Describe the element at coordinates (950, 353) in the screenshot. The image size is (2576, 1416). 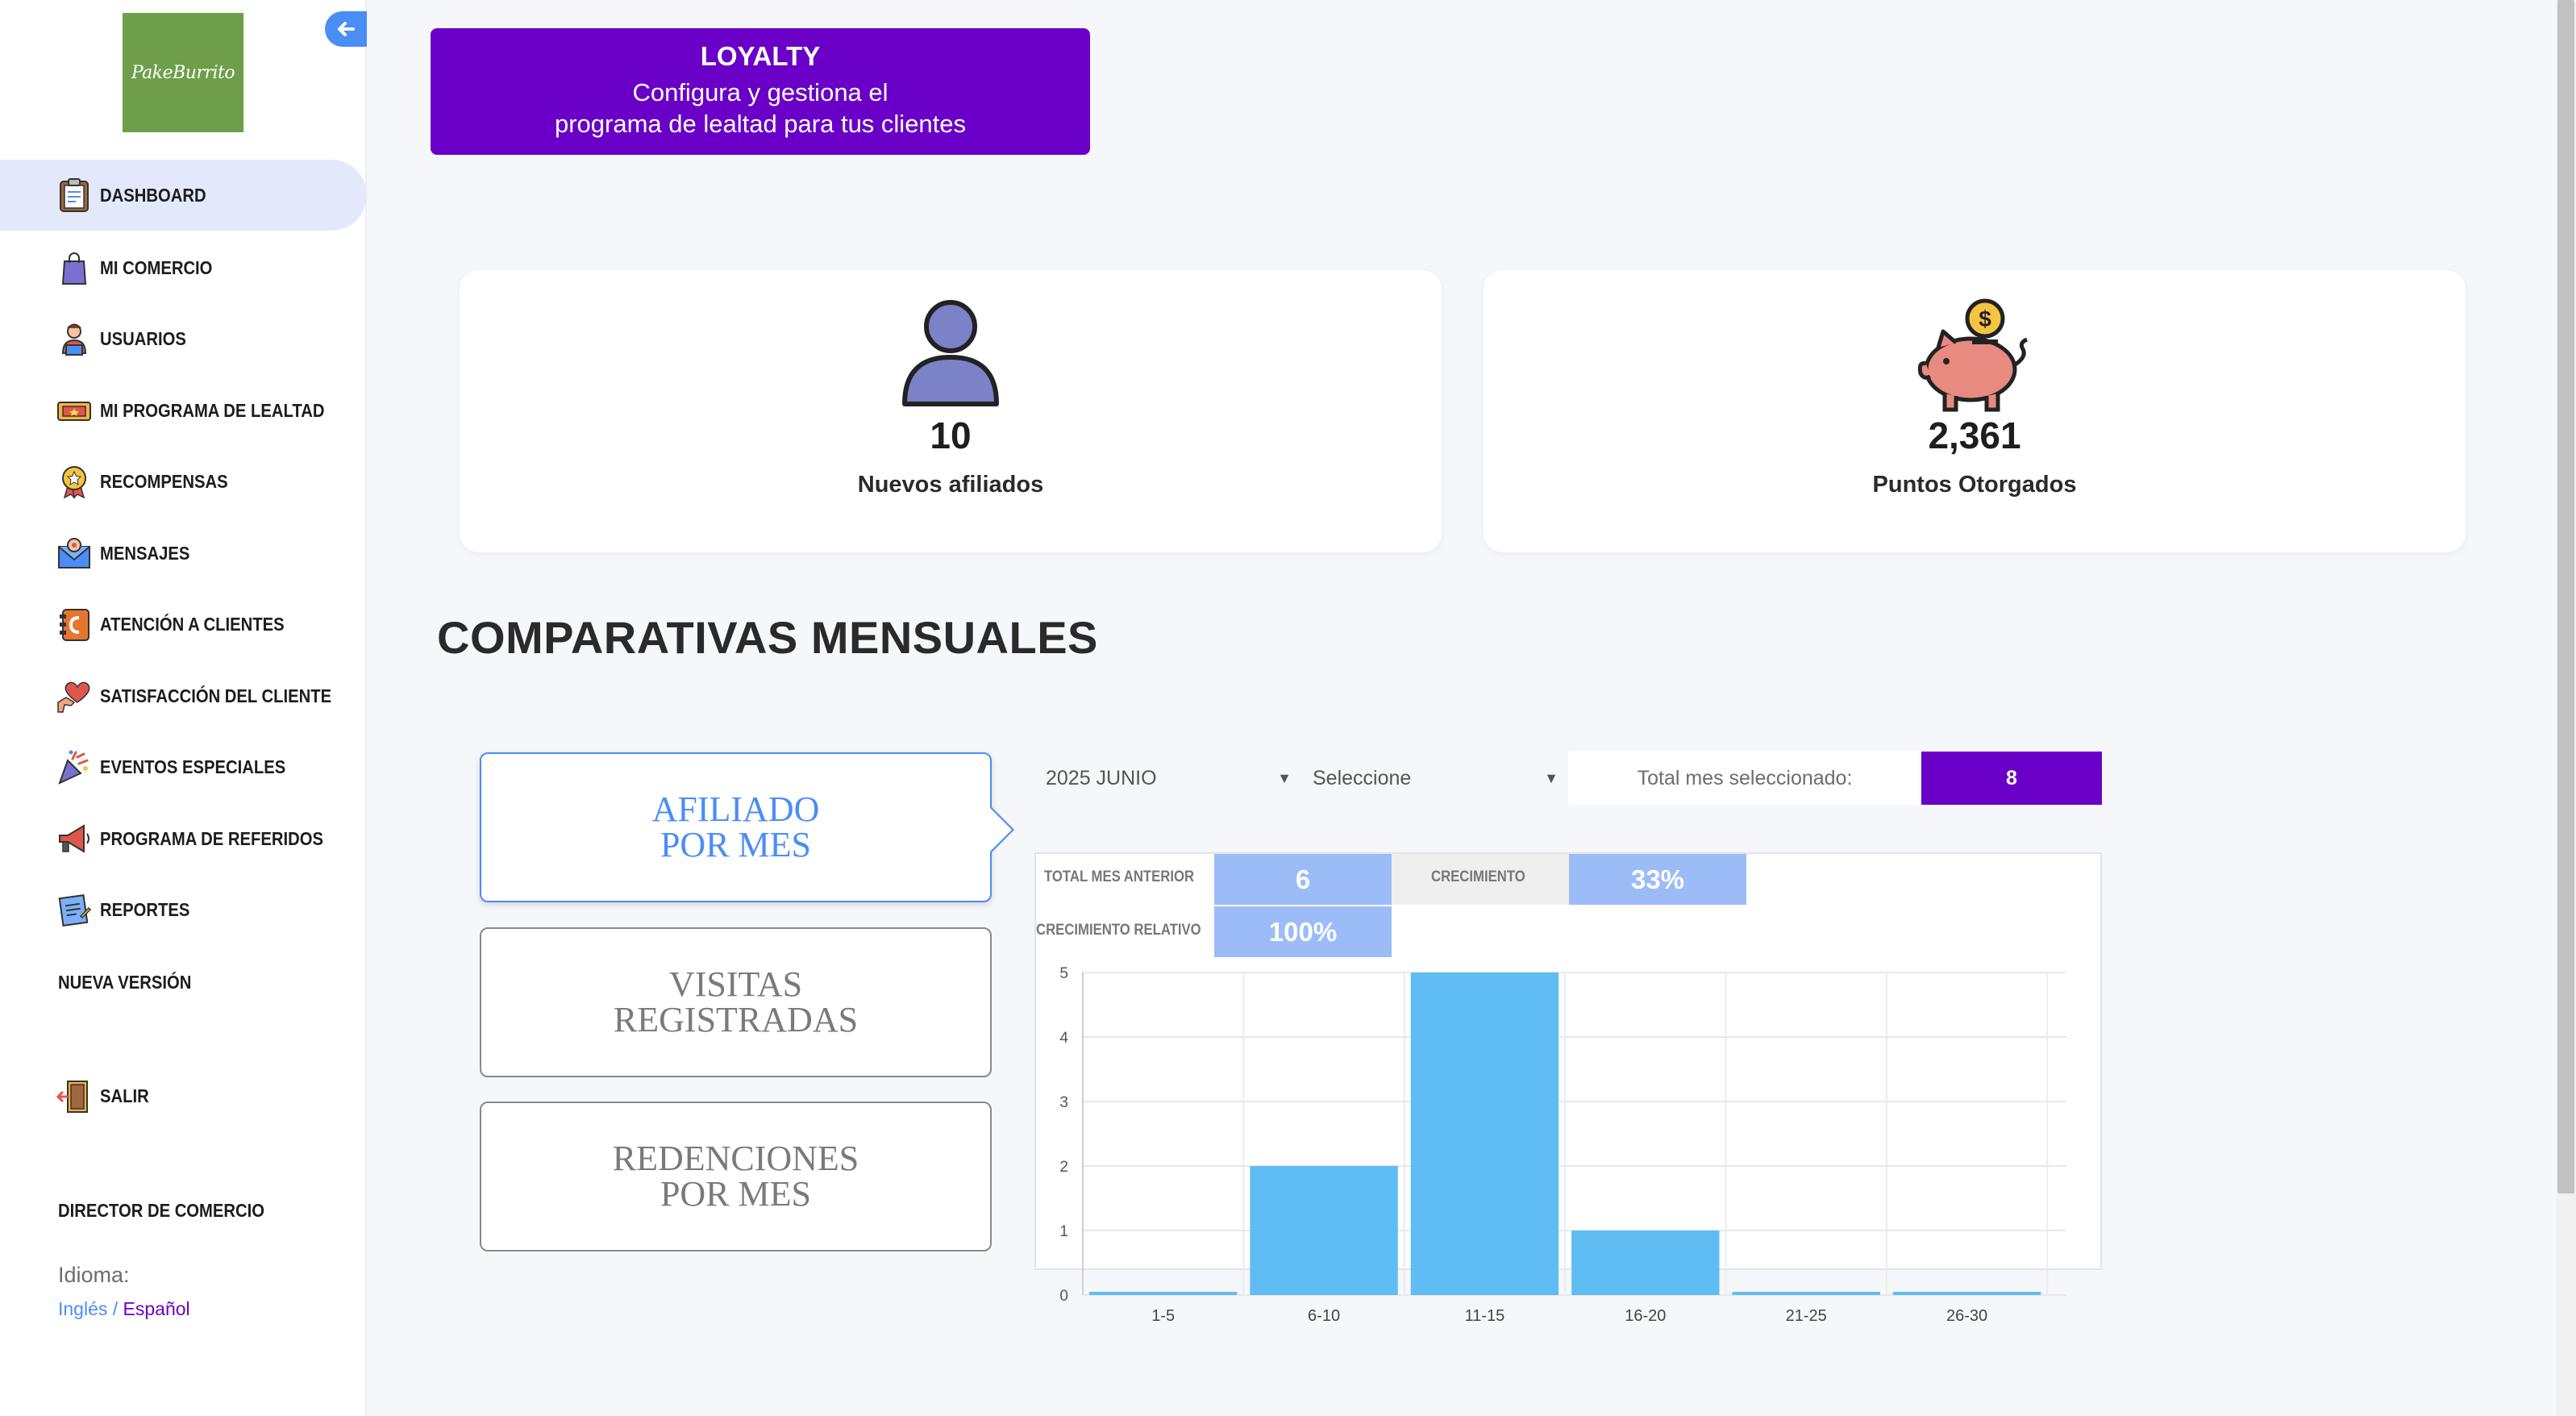
I see `user-icon` at that location.